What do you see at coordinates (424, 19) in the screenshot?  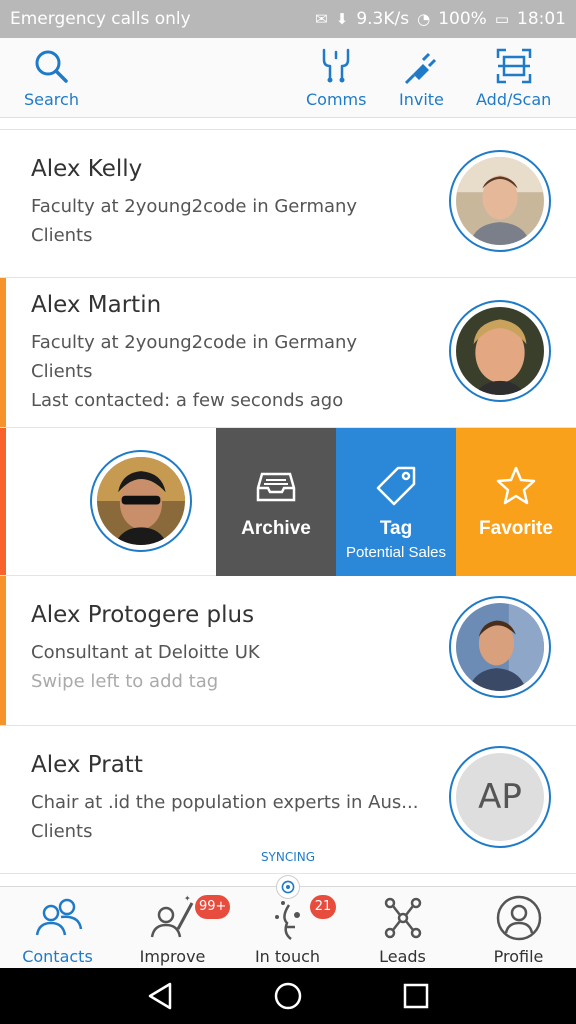 I see `wifi-icon: ◔` at bounding box center [424, 19].